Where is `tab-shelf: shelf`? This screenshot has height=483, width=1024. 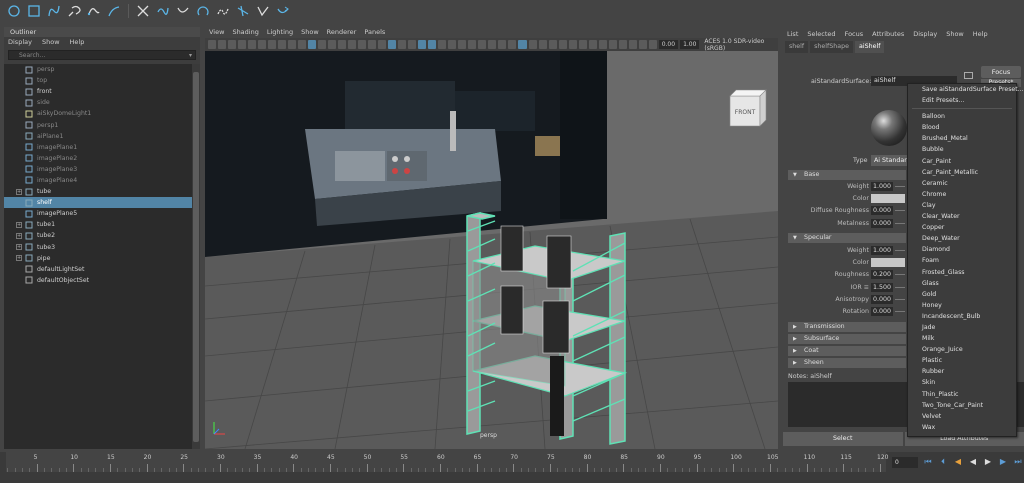 tab-shelf: shelf is located at coordinates (797, 47).